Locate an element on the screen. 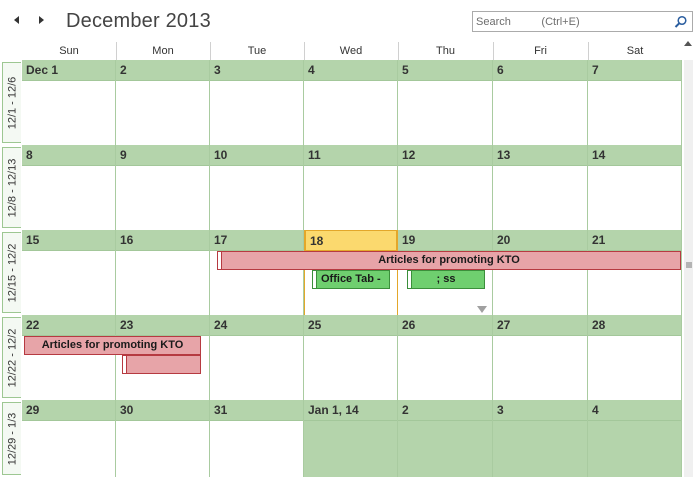  day-number: Jan 1, 14 is located at coordinates (350, 410).